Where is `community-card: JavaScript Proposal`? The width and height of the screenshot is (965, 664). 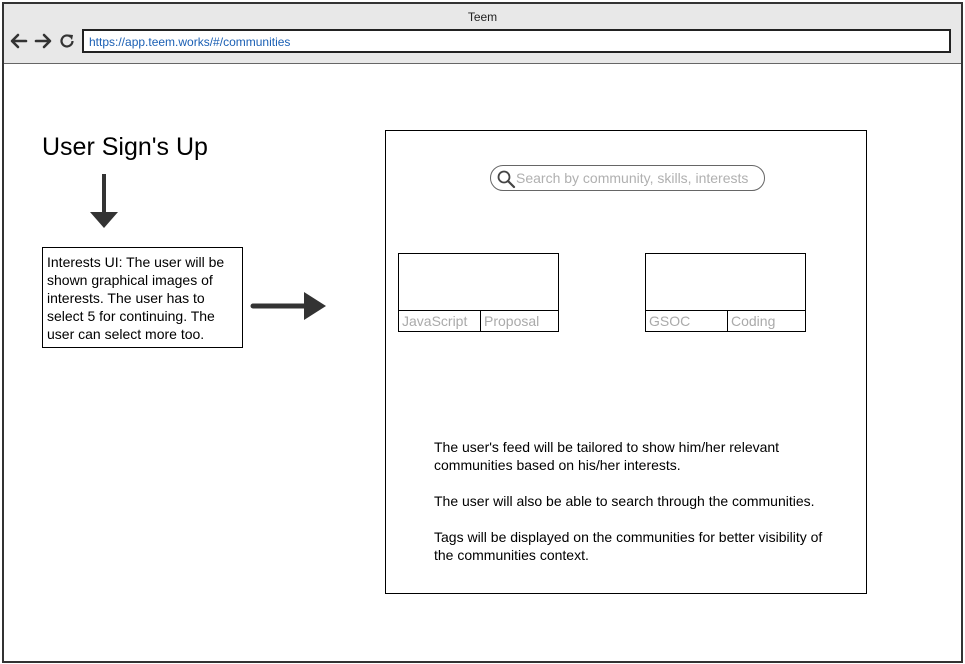
community-card: JavaScript Proposal is located at coordinates (478, 292).